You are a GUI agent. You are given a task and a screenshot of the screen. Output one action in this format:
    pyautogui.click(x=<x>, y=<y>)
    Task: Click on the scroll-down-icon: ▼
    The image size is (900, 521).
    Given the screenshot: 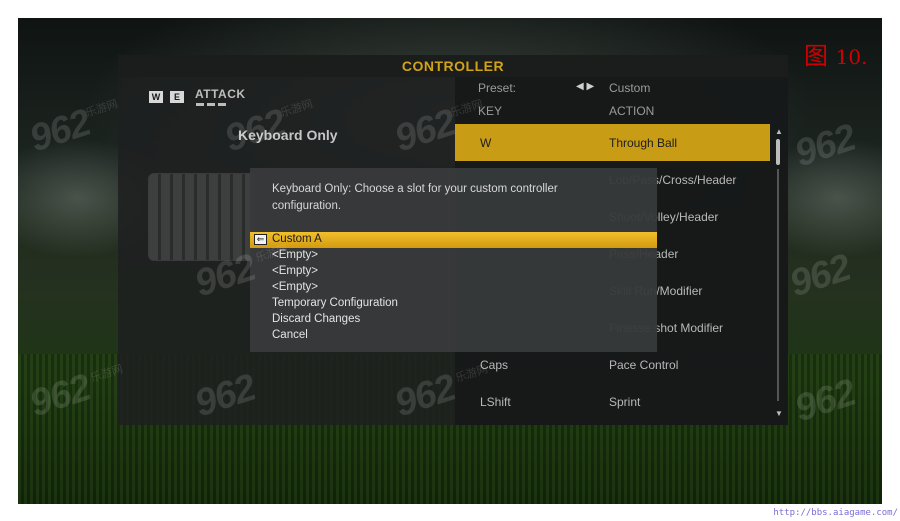 What is the action you would take?
    pyautogui.click(x=779, y=413)
    